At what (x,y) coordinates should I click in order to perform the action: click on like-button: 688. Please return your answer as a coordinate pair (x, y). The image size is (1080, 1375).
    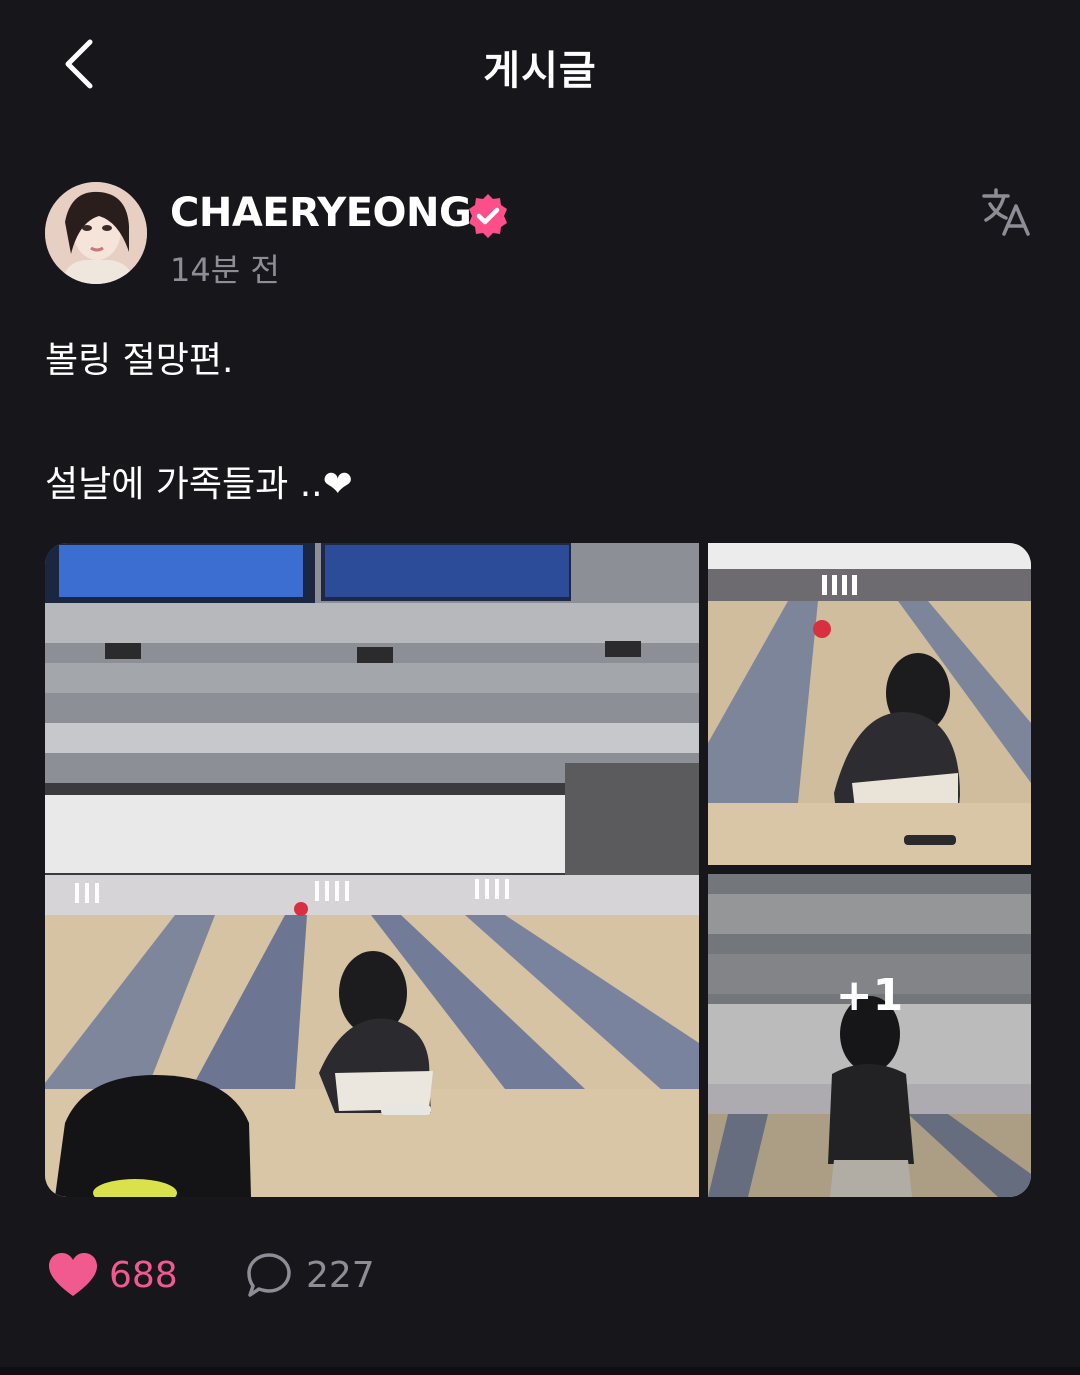
    Looking at the image, I should click on (112, 1275).